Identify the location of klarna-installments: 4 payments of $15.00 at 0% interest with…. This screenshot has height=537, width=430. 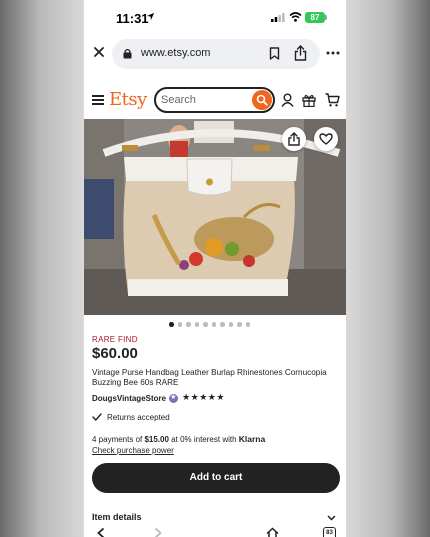
(178, 439).